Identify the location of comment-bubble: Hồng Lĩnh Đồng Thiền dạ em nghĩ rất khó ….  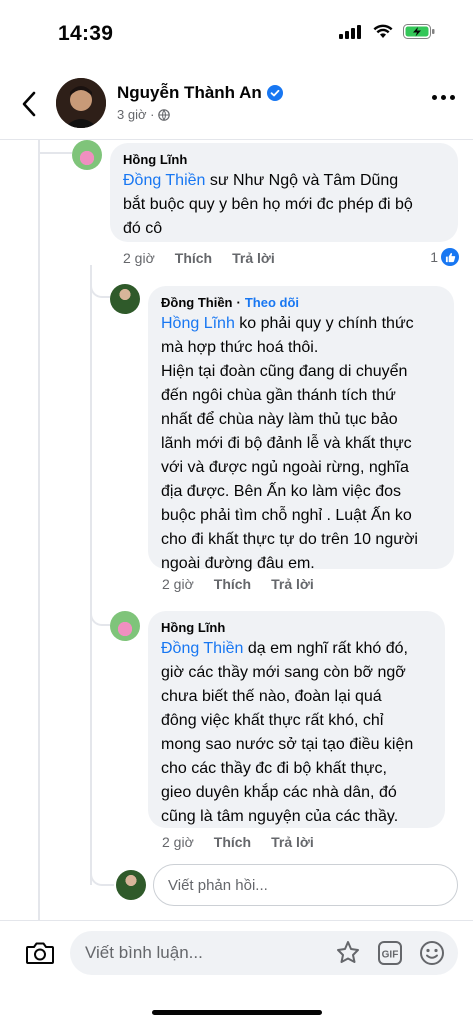
(296, 719).